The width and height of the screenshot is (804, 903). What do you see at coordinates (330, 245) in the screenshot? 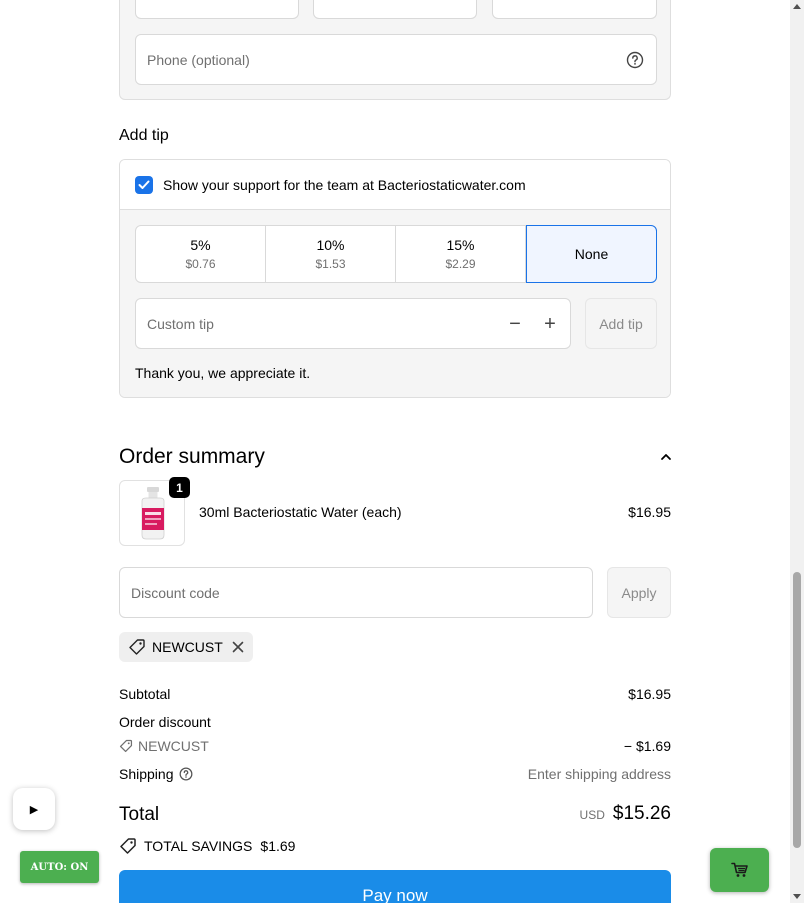
I see `tip-percent: 10%` at bounding box center [330, 245].